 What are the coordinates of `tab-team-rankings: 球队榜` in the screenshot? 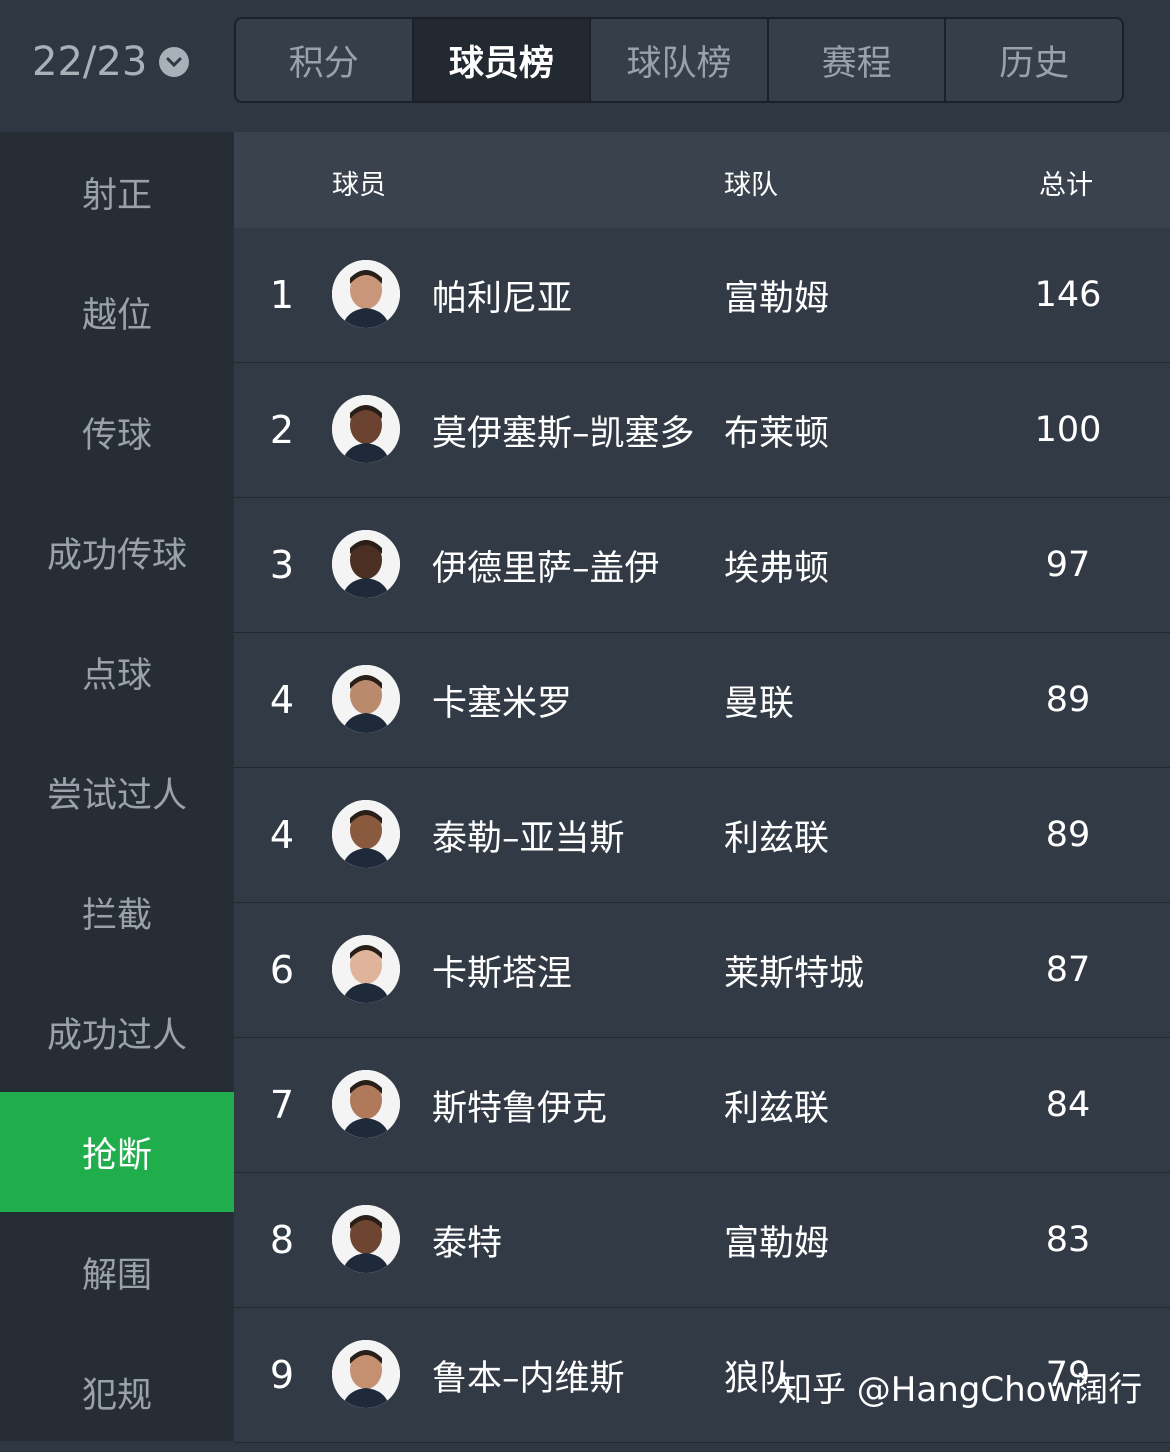 It's located at (680, 60).